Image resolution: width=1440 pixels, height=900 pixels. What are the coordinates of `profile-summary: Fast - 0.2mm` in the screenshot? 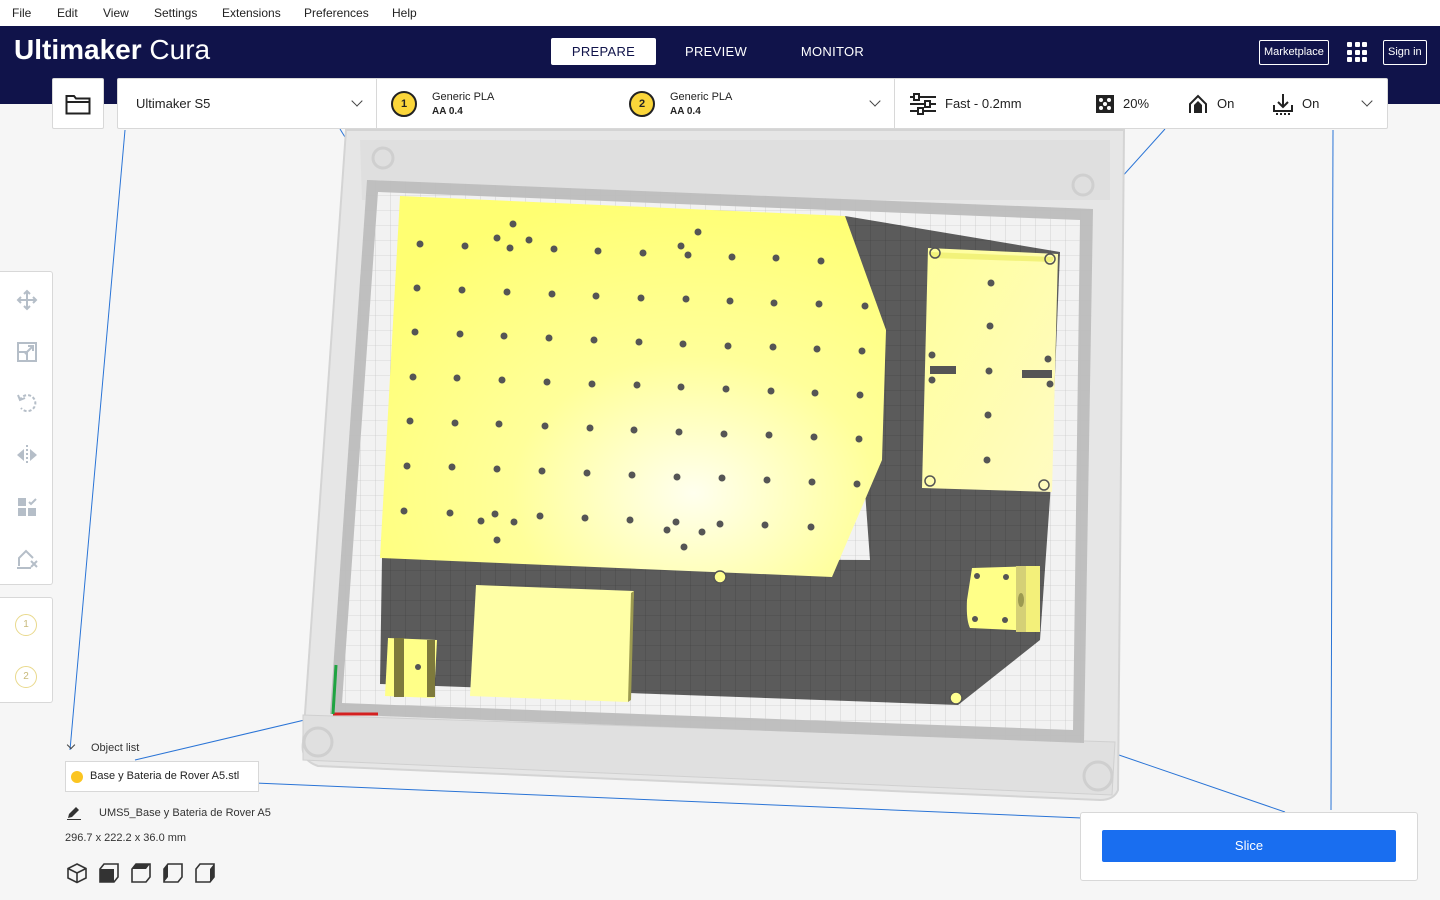 It's located at (965, 103).